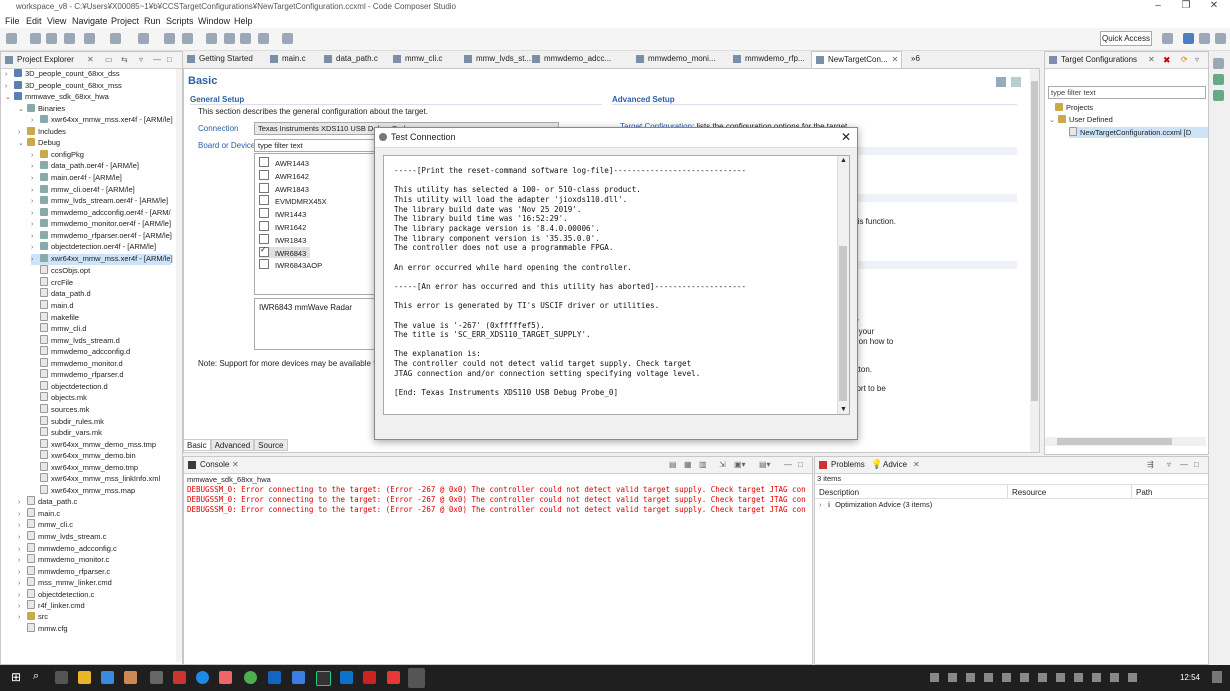  What do you see at coordinates (80, 351) in the screenshot?
I see `tree-item: mmwdemo_adcconfig.d` at bounding box center [80, 351].